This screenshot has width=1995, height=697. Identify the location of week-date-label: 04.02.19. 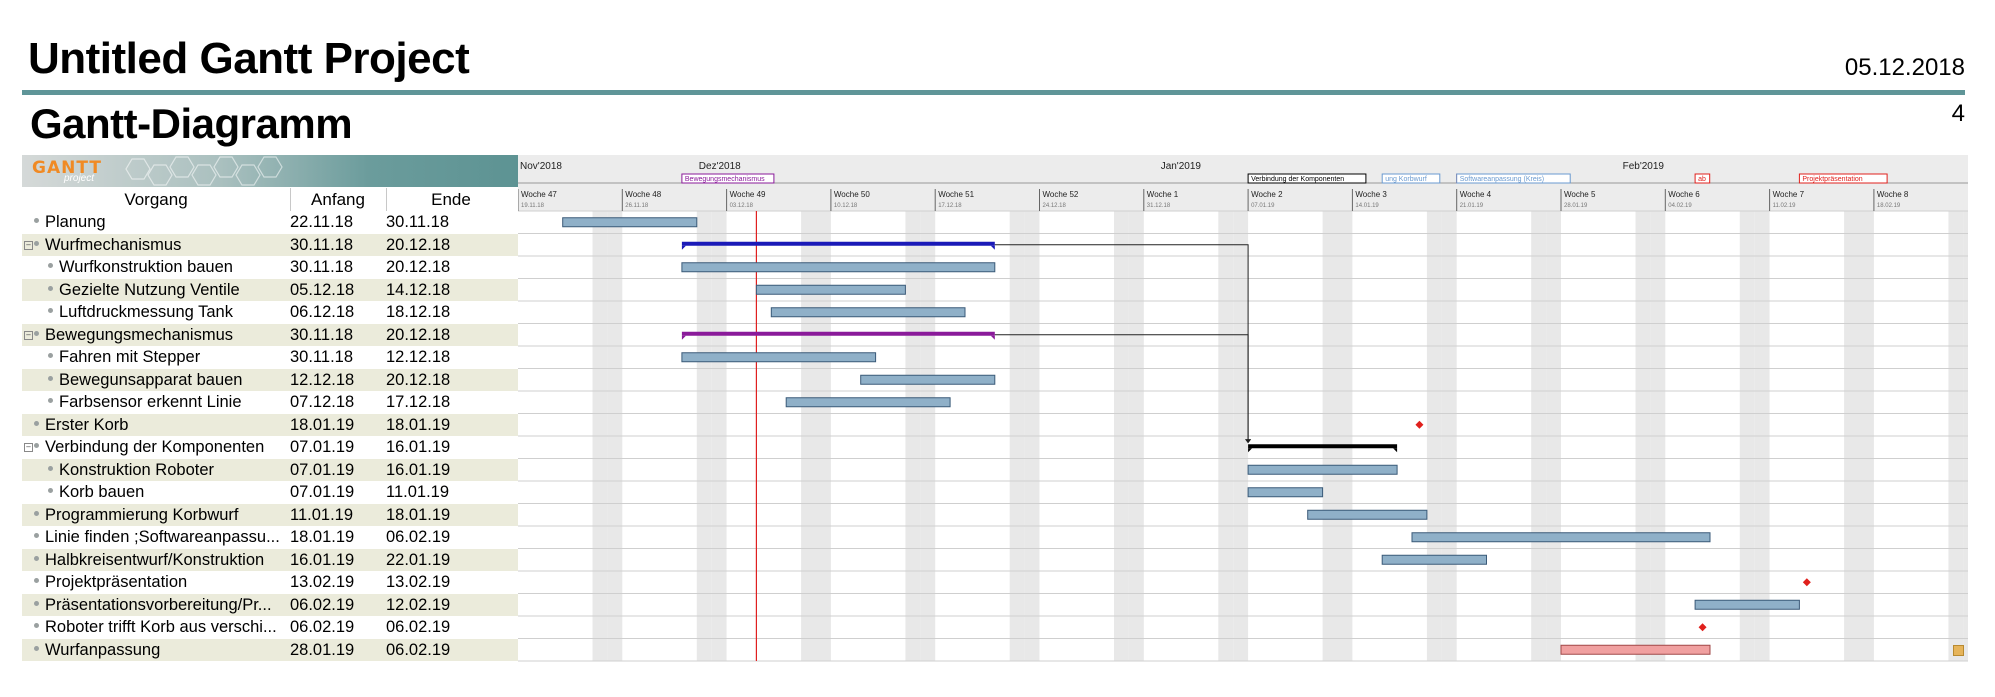
(1680, 206).